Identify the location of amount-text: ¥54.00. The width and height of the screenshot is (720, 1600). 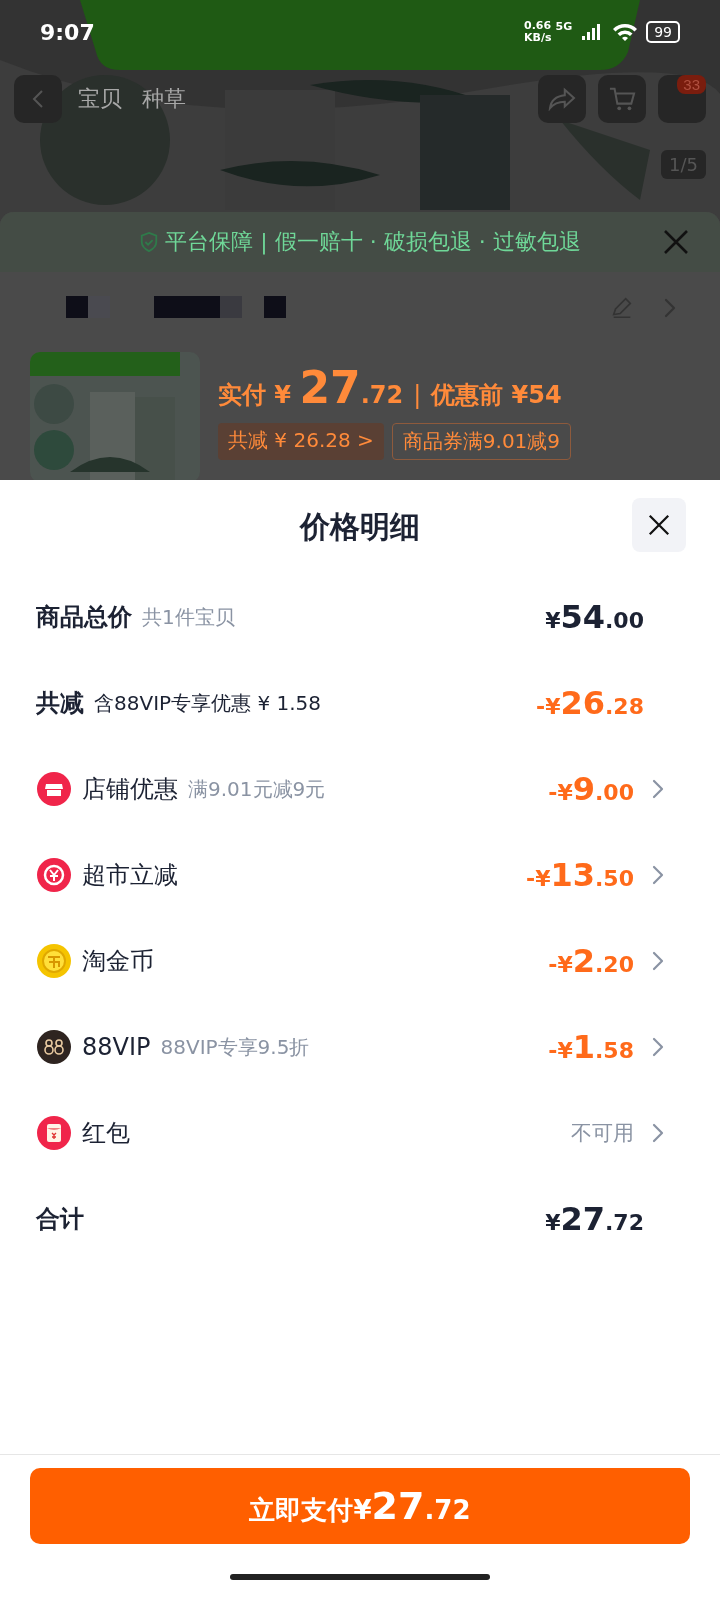
(594, 617).